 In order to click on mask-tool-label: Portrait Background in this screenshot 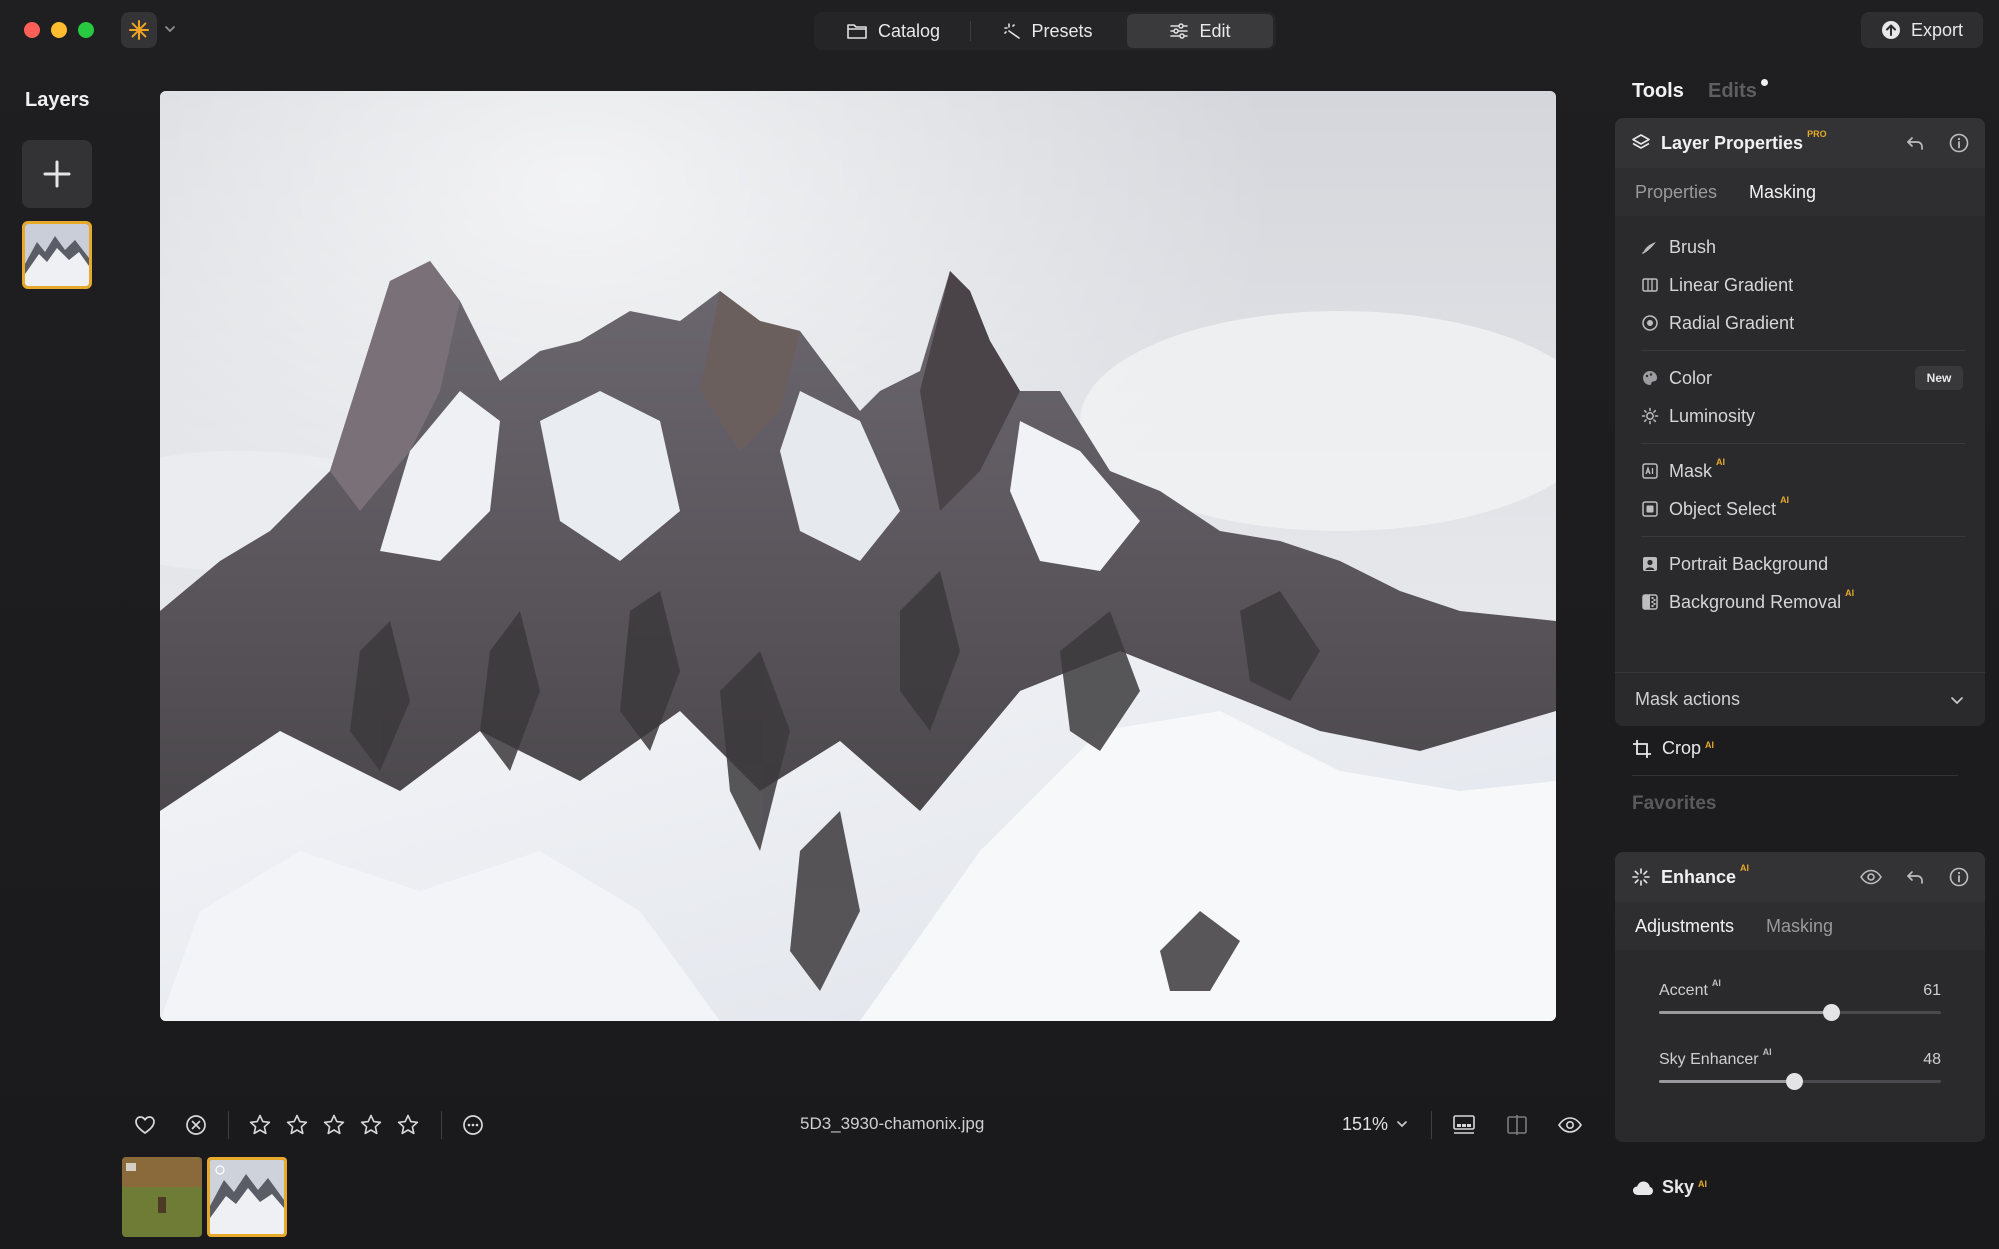, I will do `click(1749, 563)`.